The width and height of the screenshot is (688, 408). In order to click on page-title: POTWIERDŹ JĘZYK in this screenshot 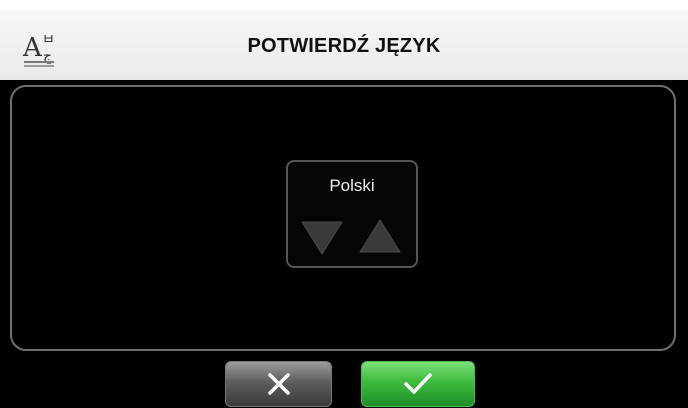, I will do `click(344, 46)`.